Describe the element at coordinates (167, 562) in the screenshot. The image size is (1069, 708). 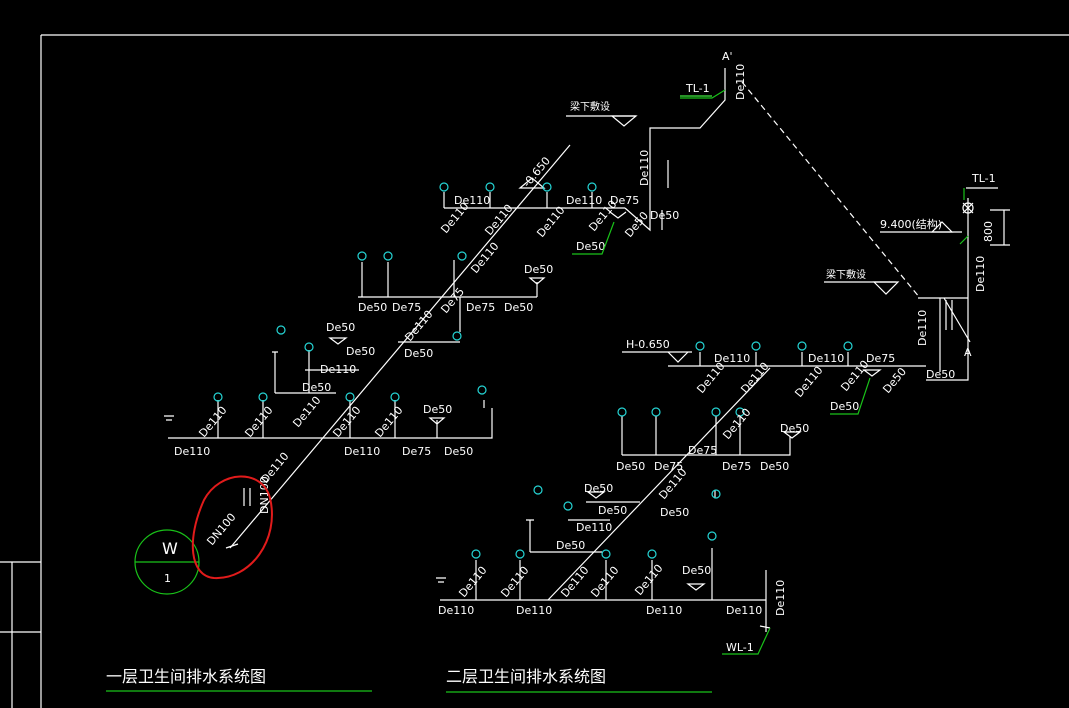
I see `drawing-reference-bubble: W 1` at that location.